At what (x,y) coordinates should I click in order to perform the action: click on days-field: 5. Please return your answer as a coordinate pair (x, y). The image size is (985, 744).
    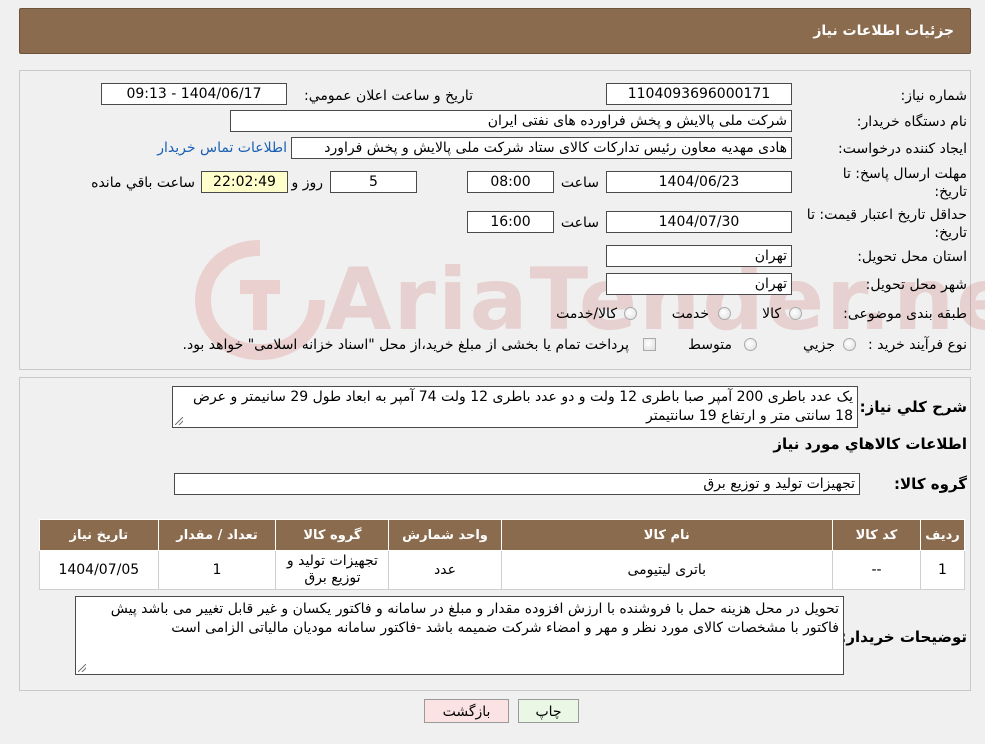
    Looking at the image, I should click on (373, 182).